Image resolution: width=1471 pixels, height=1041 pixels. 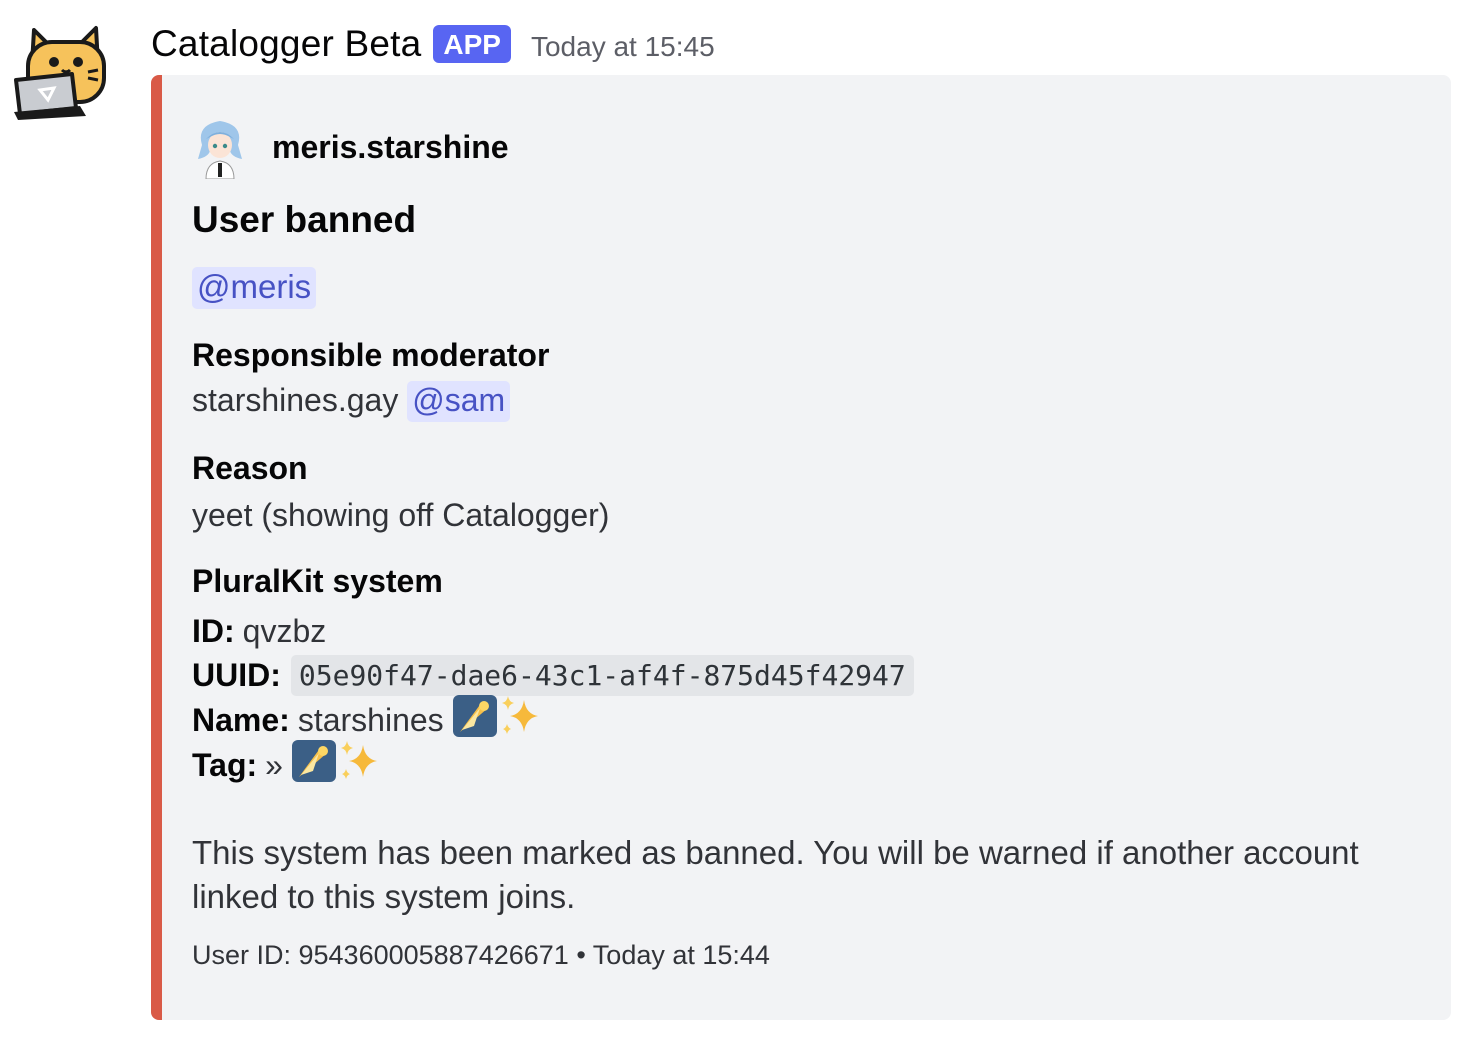 I want to click on footer-time: Today at 15:44, so click(x=681, y=955).